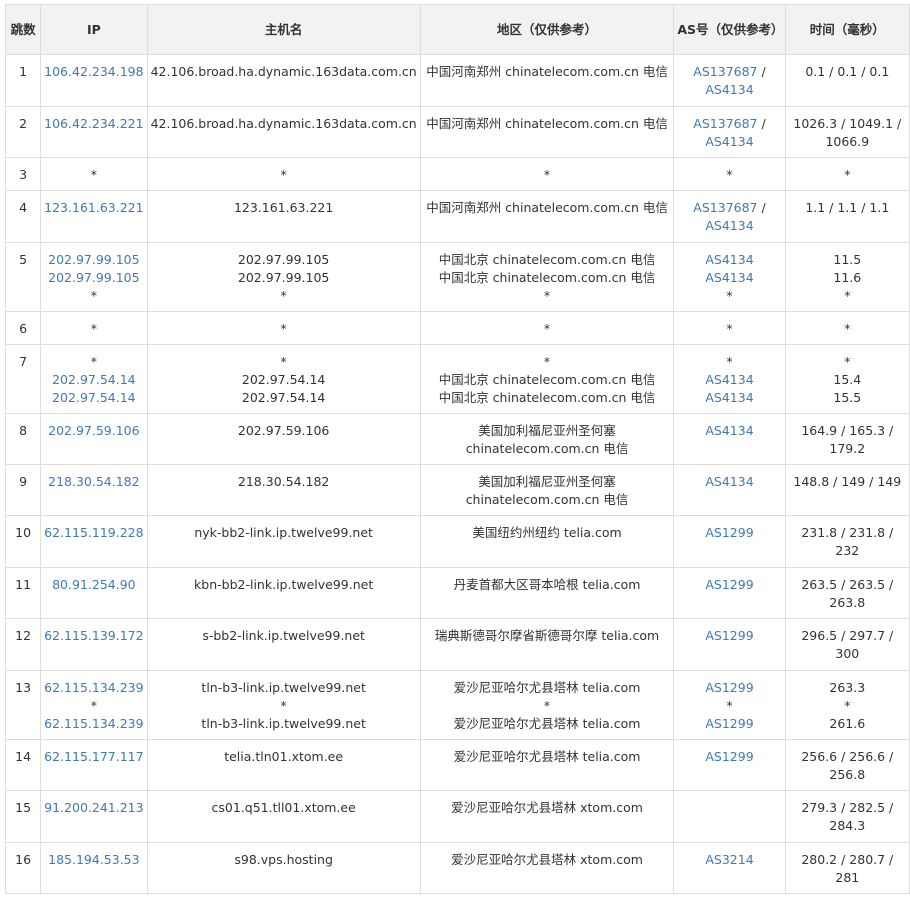  What do you see at coordinates (23, 756) in the screenshot?
I see `hop-number: 14` at bounding box center [23, 756].